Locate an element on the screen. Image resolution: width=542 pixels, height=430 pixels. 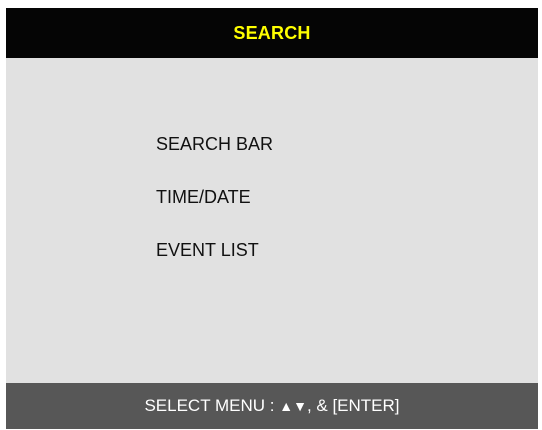
menu-item-time-date: TIME/DATE is located at coordinates (214, 197).